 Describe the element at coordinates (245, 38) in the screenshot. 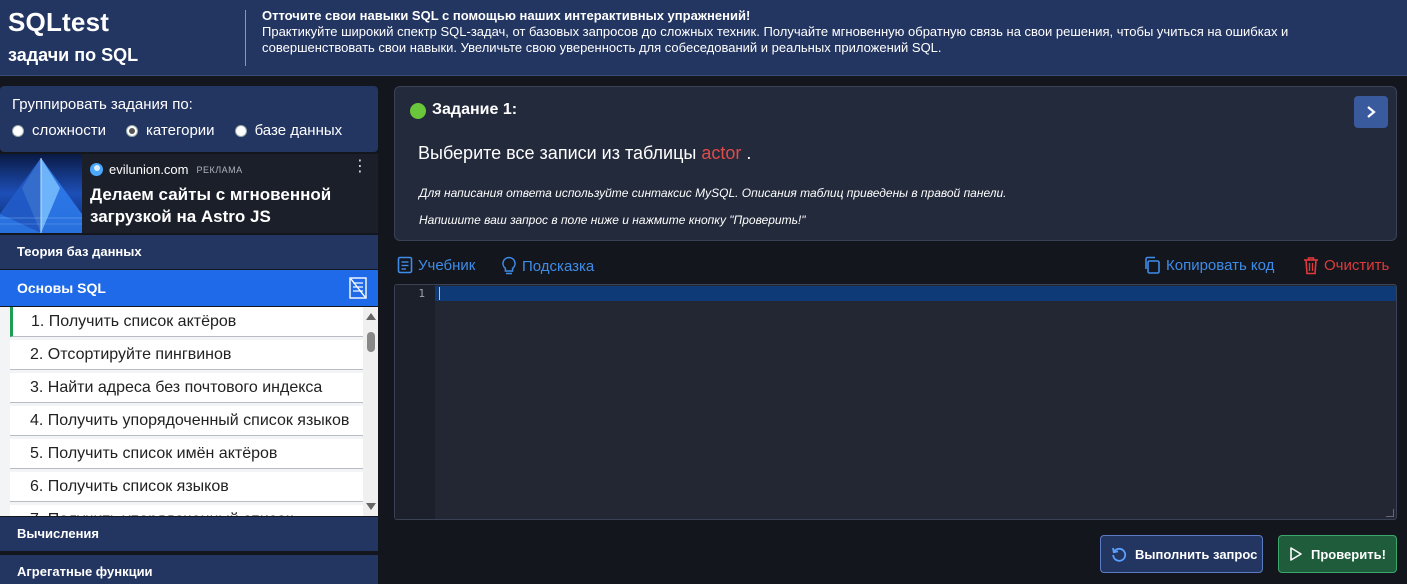

I see `header-divider` at that location.